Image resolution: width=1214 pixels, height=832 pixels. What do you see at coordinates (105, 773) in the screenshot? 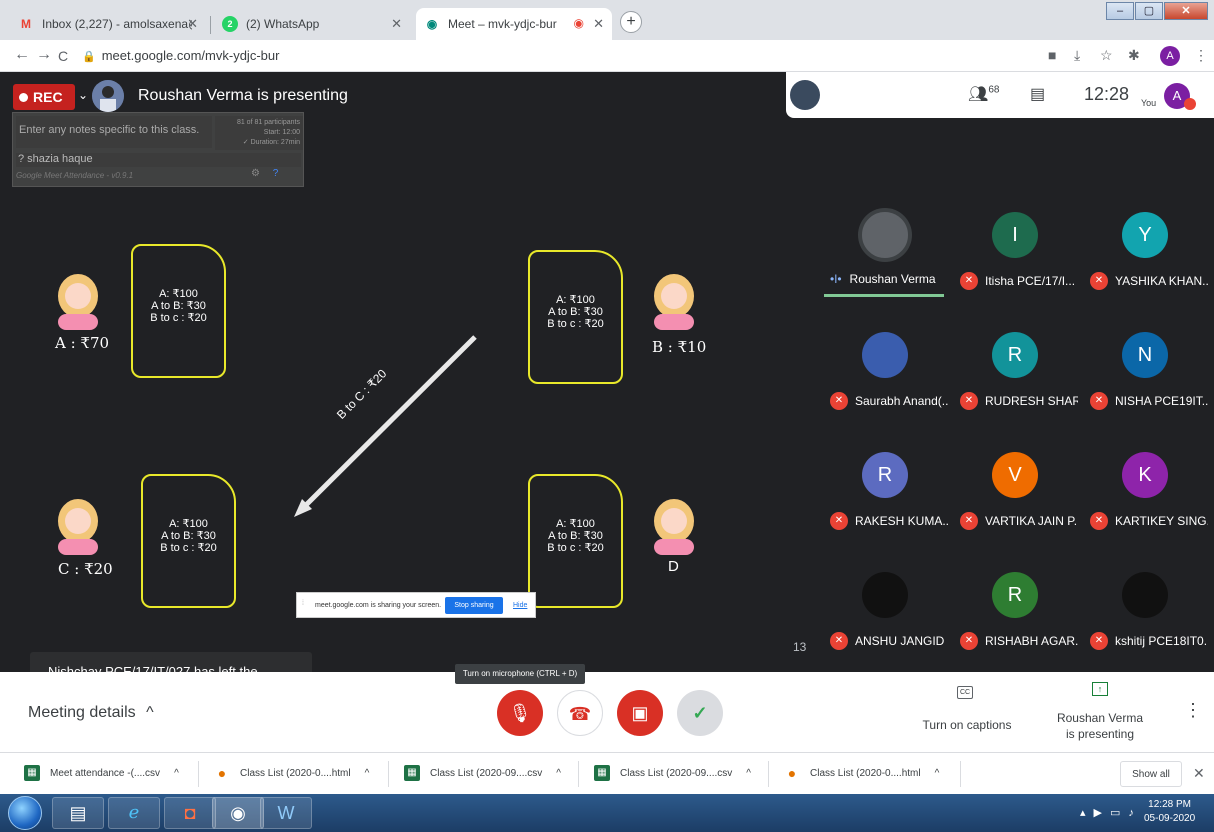
I see `download-label: Meet attendance -(....csv` at bounding box center [105, 773].